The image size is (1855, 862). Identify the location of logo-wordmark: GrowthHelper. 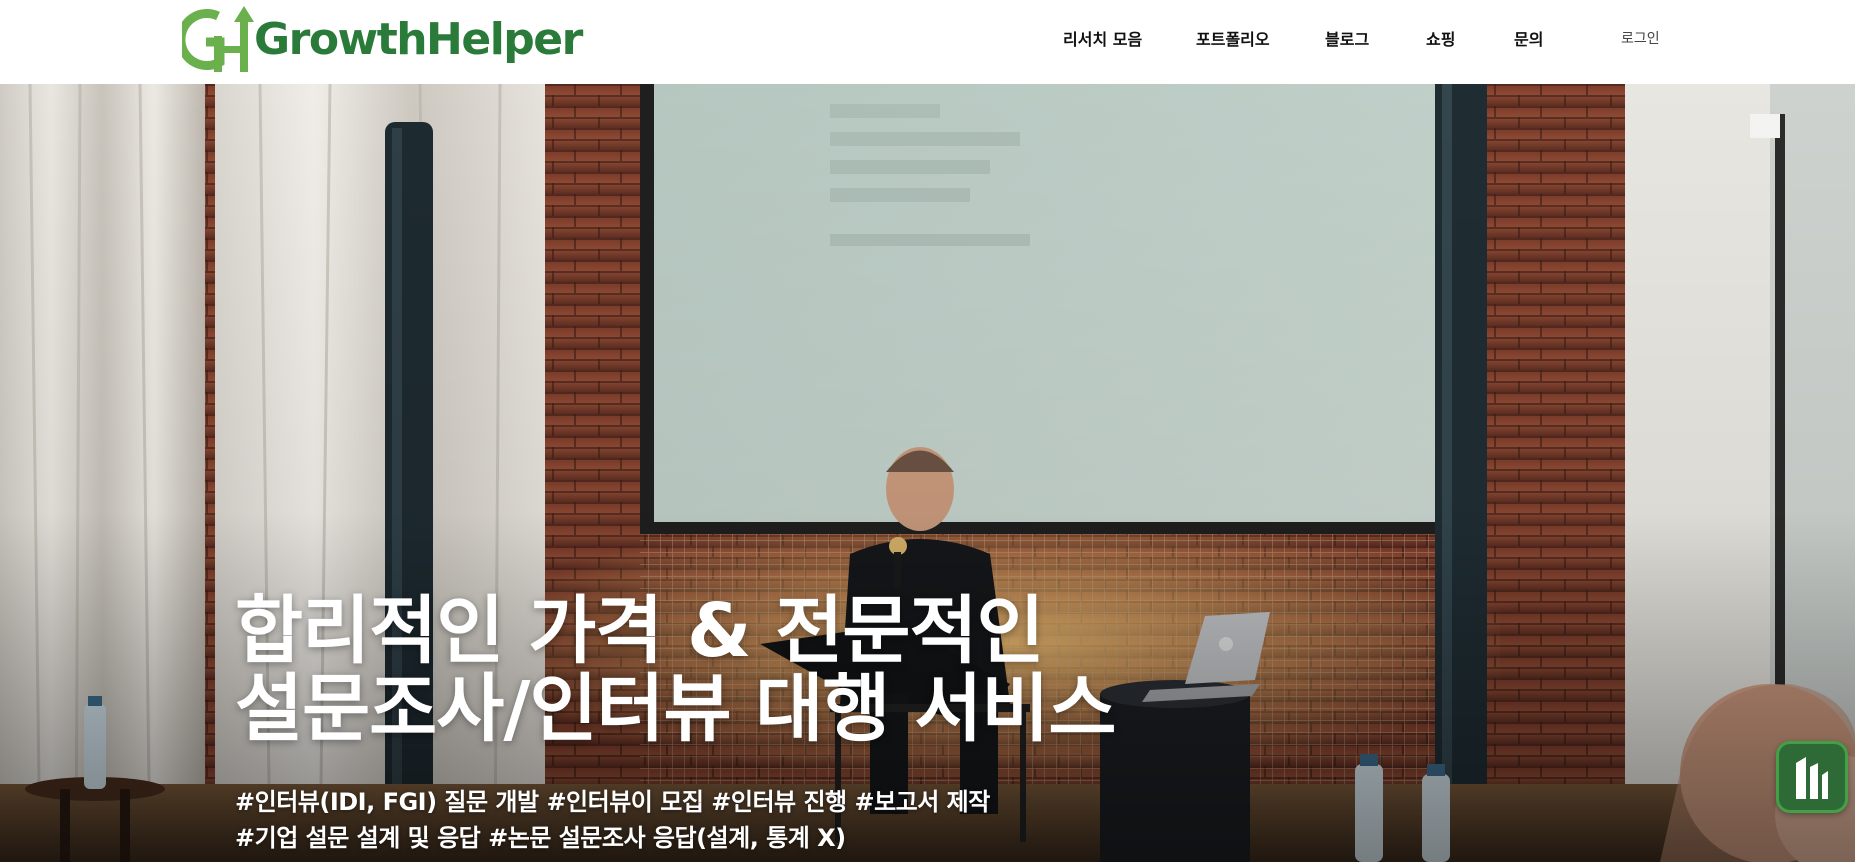
(418, 39).